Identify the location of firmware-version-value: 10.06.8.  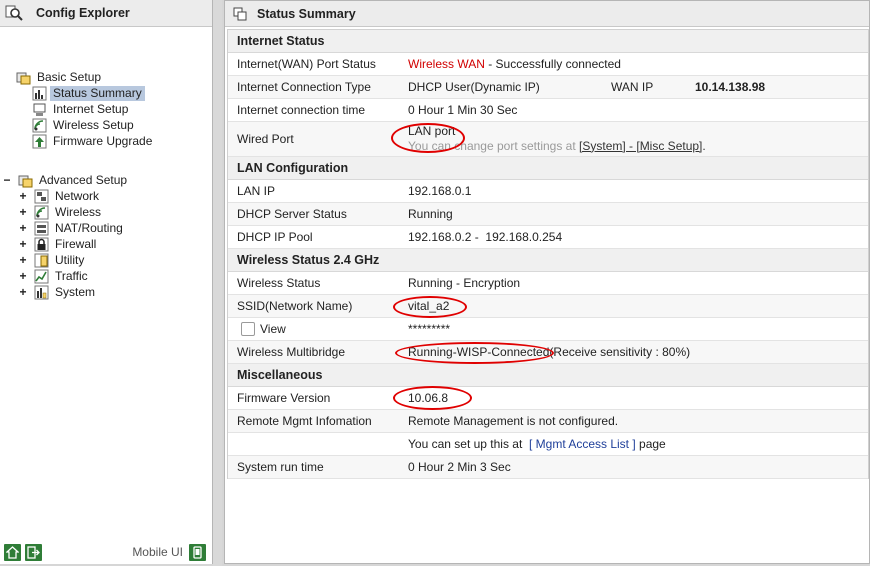
(428, 398).